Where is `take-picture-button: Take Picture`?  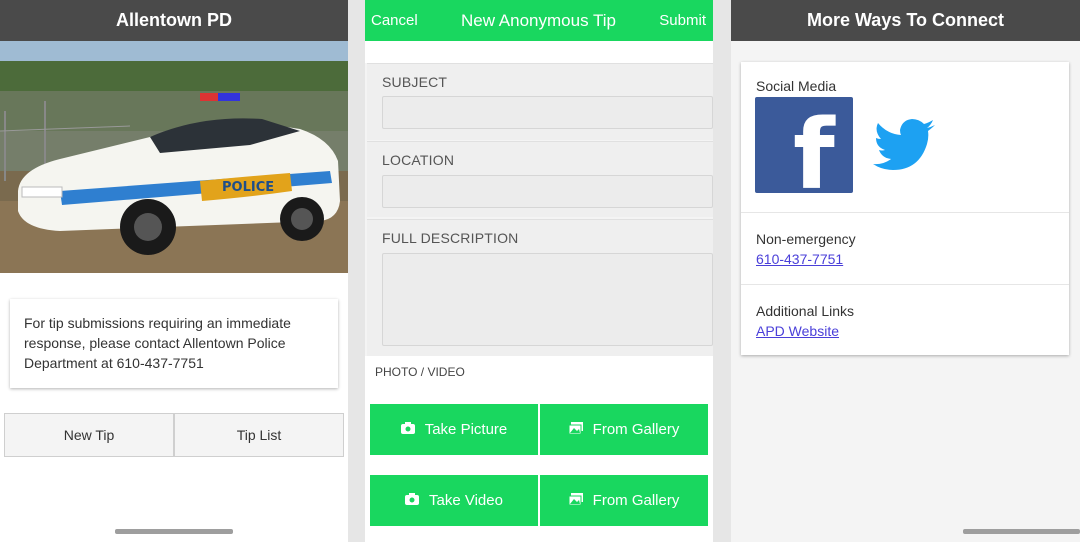 take-picture-button: Take Picture is located at coordinates (454, 429).